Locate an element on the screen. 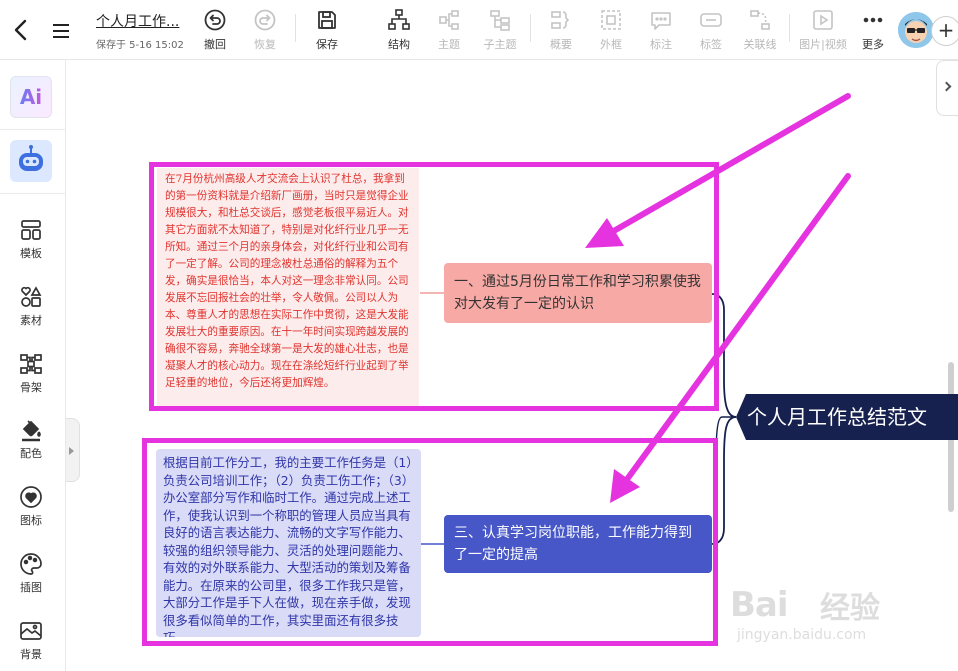  watermark-brand: 经验 is located at coordinates (850, 608).